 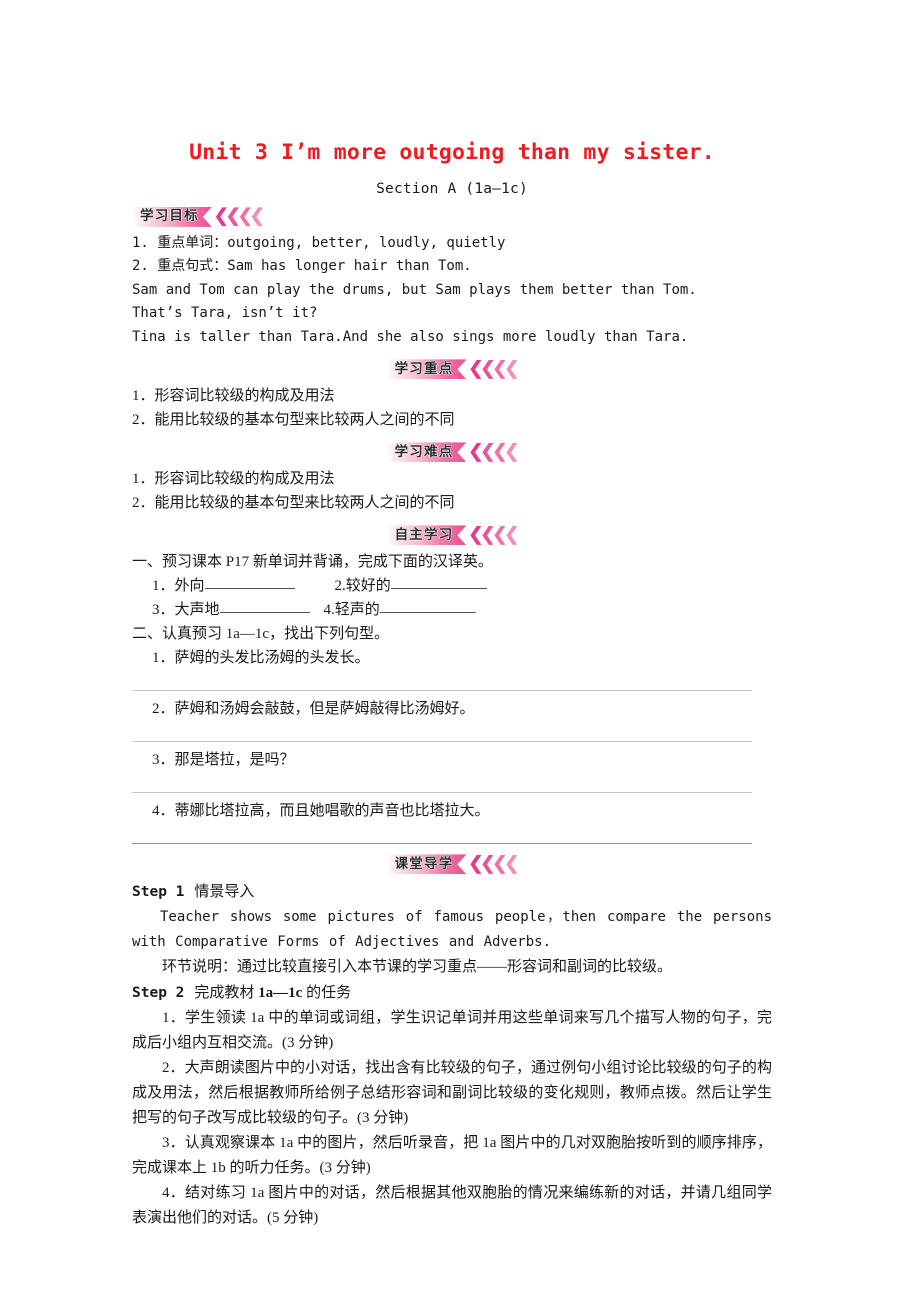 I want to click on vocab-row: 3． 大声地 4. 轻声的, so click(x=452, y=610).